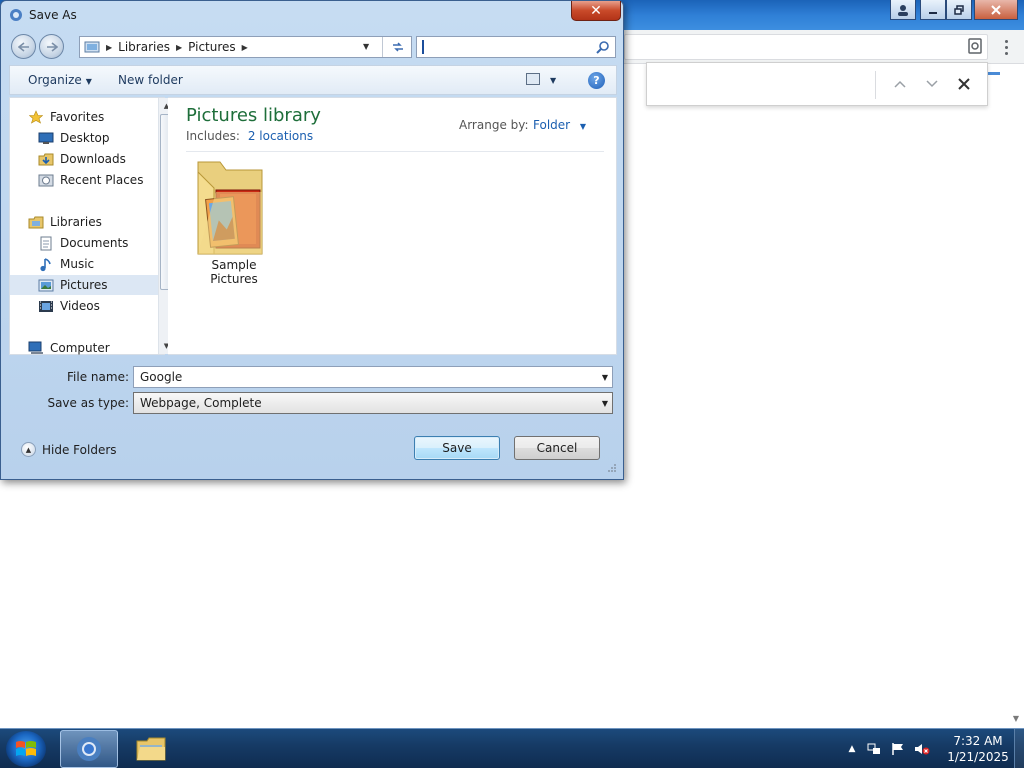 This screenshot has height=768, width=1024. I want to click on search-icon, so click(603, 47).